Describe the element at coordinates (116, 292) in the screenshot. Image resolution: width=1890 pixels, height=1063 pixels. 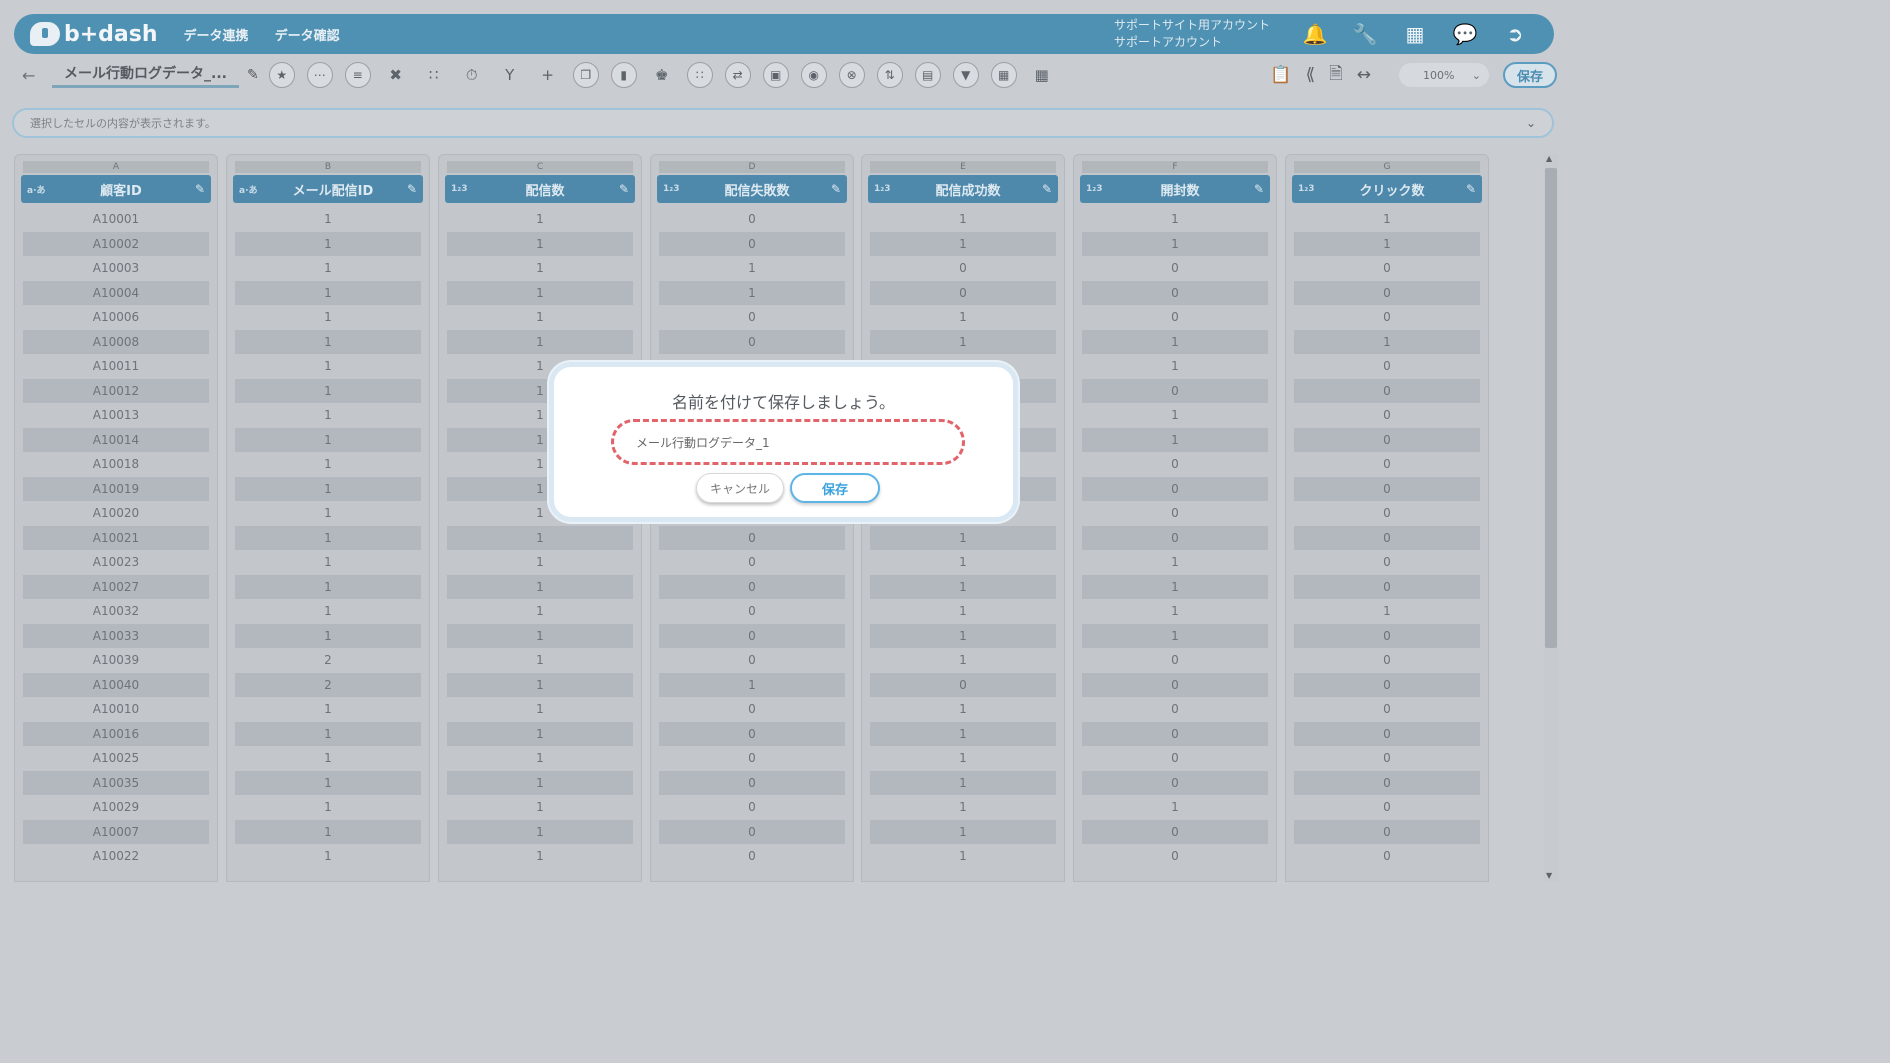
I see `table-cell: A10004` at that location.